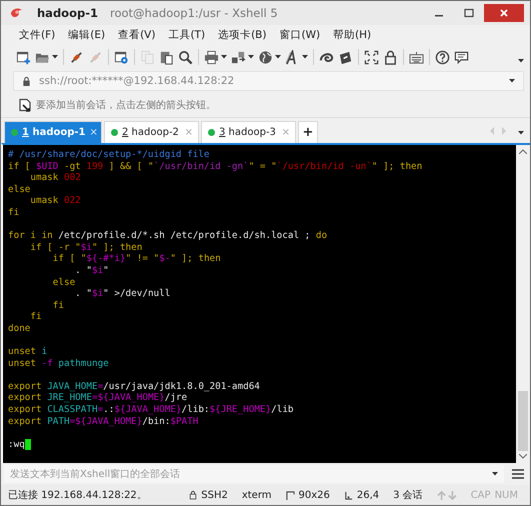 This screenshot has width=531, height=506. What do you see at coordinates (314, 495) in the screenshot?
I see `terminal-size: 90x26` at bounding box center [314, 495].